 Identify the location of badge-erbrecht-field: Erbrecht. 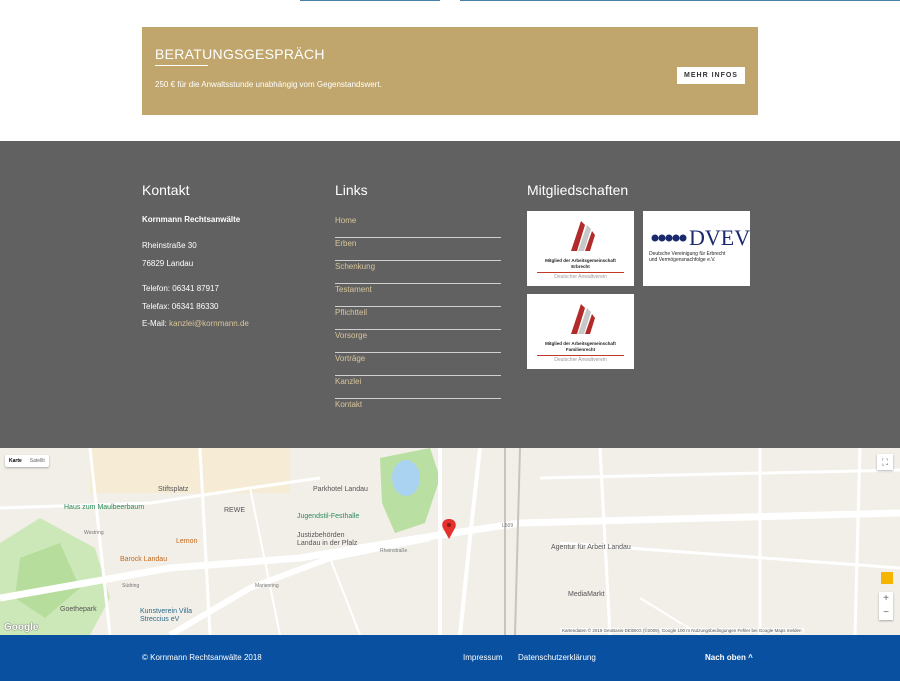
(580, 266).